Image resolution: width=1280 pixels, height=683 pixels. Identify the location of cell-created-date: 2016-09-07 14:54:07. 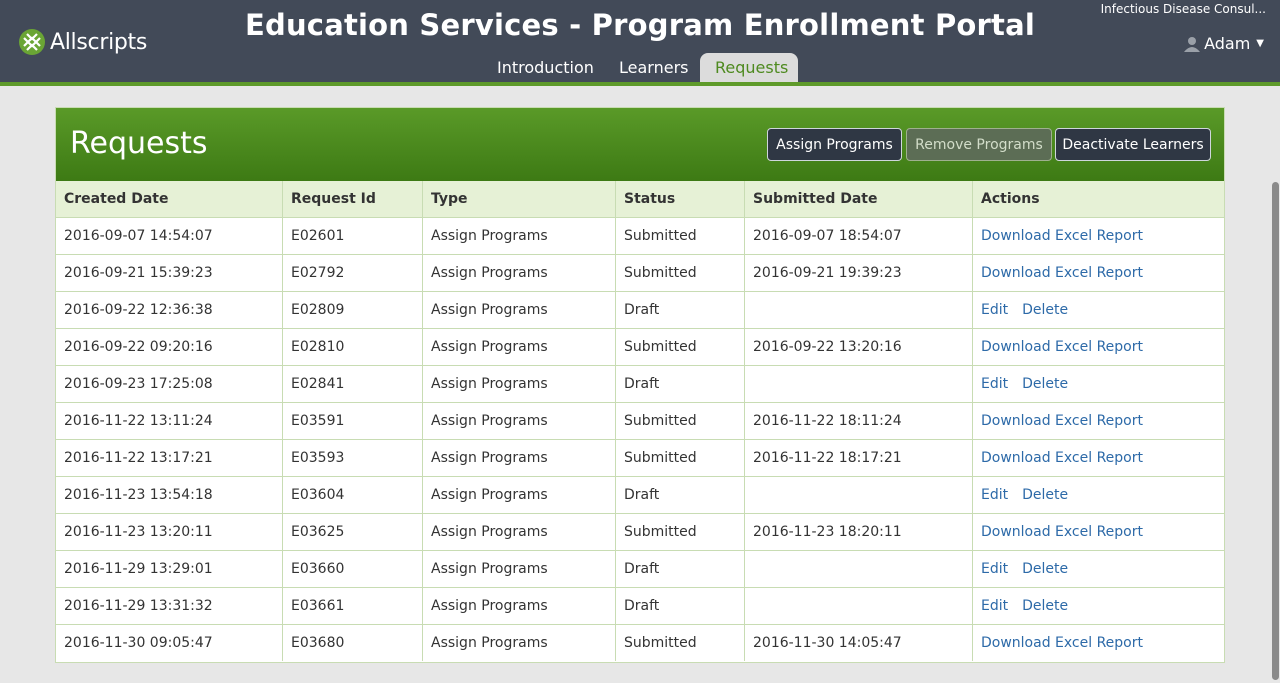
(169, 236).